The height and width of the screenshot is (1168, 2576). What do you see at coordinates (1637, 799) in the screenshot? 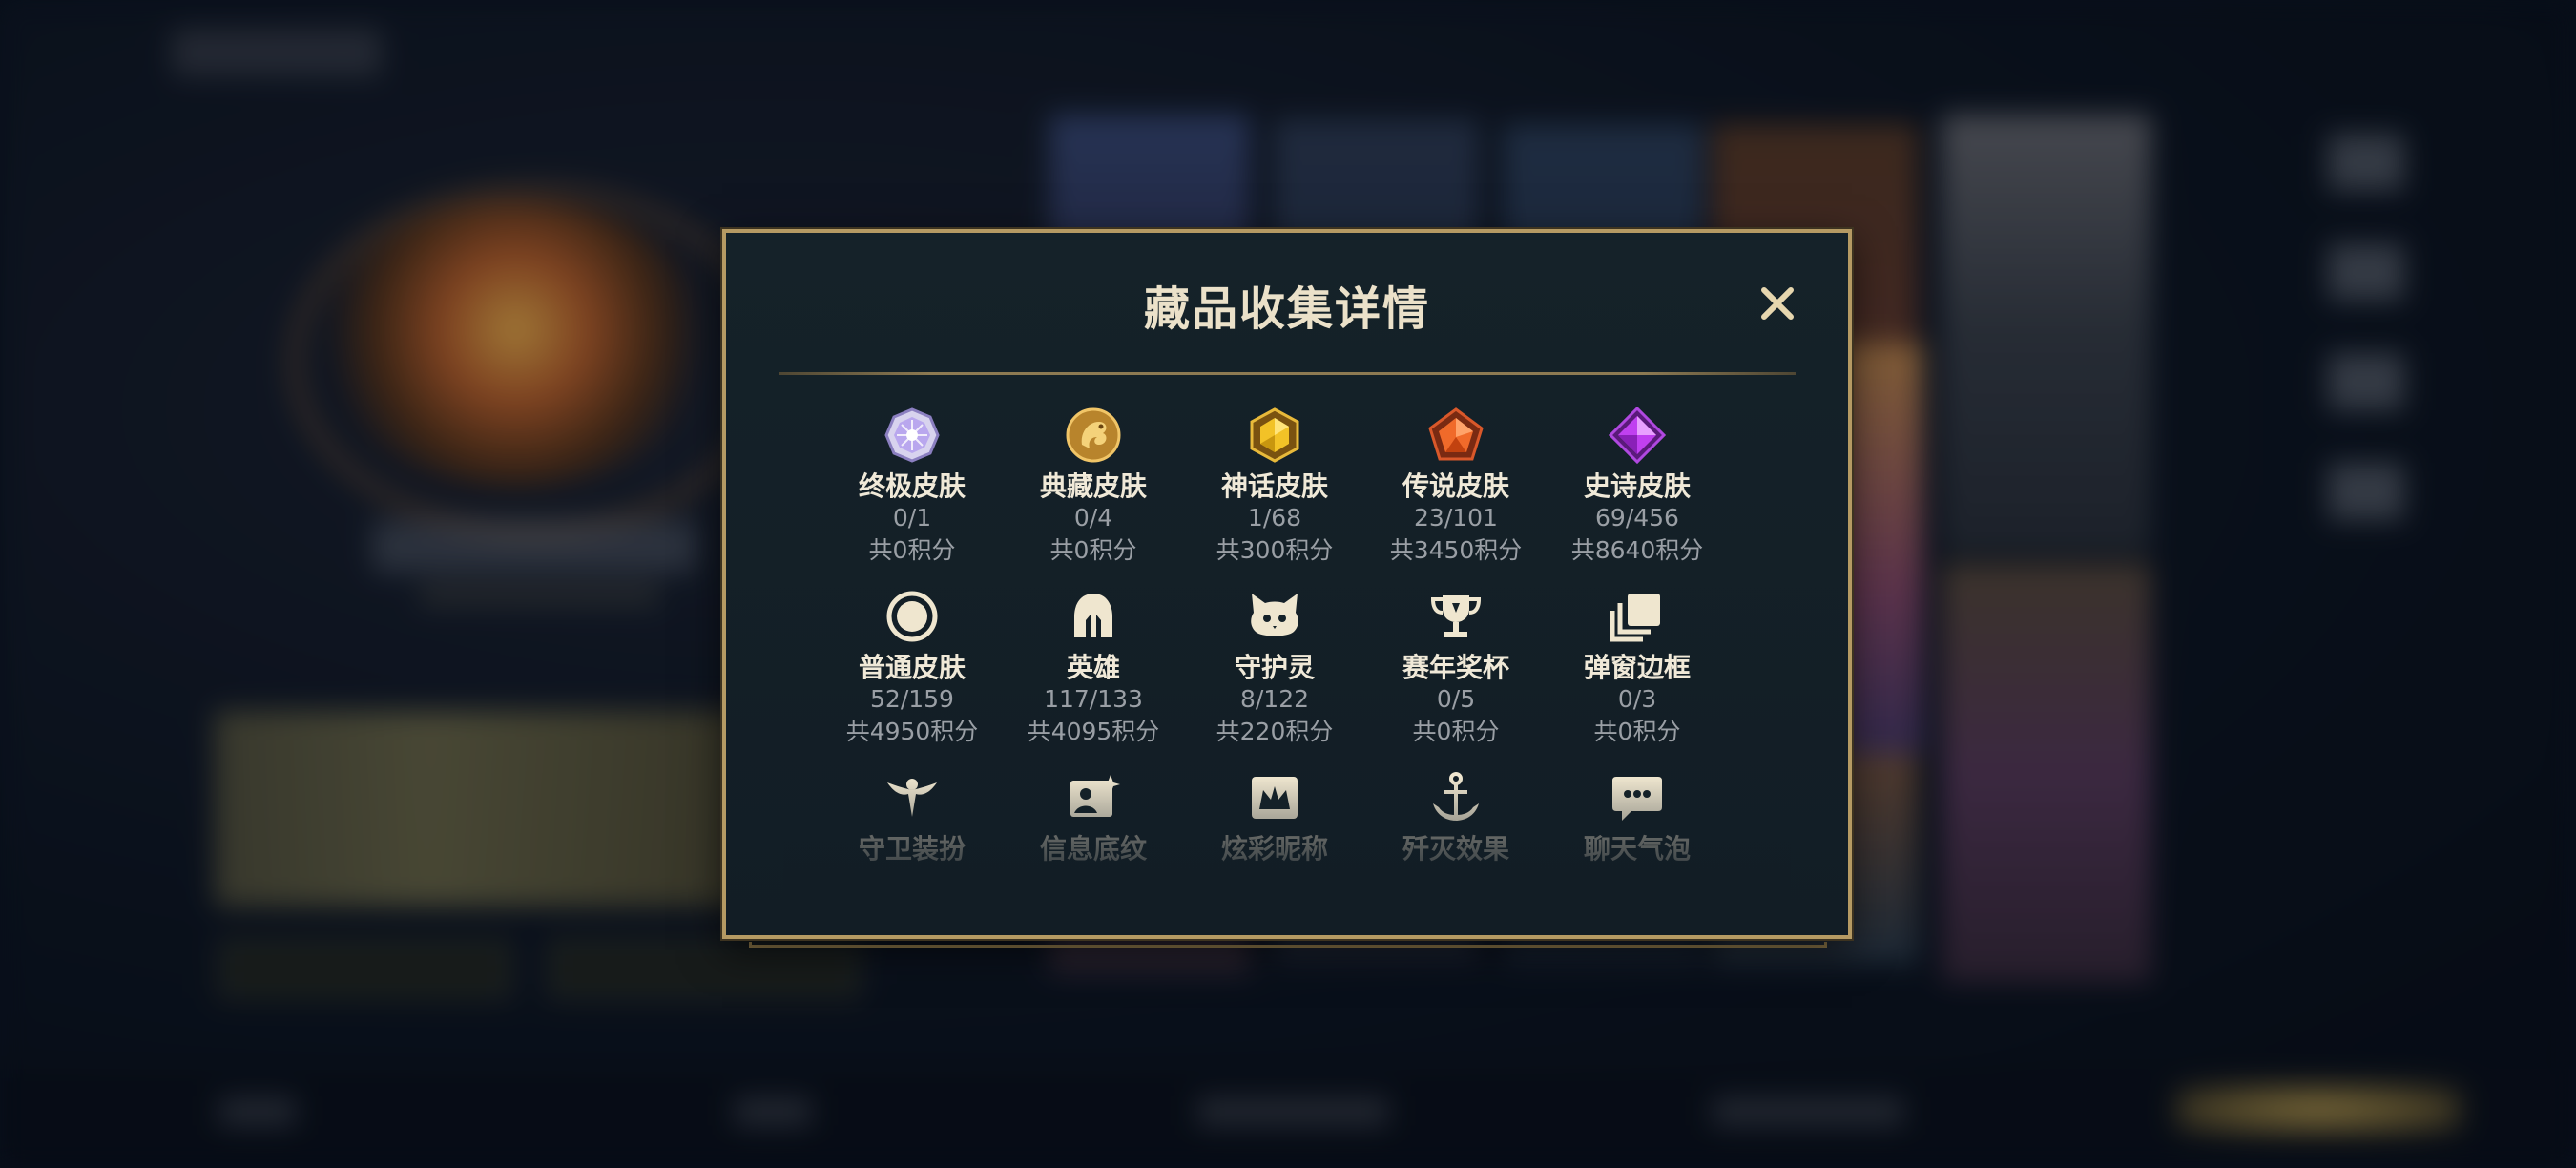
I see `chat-bubble-icon` at bounding box center [1637, 799].